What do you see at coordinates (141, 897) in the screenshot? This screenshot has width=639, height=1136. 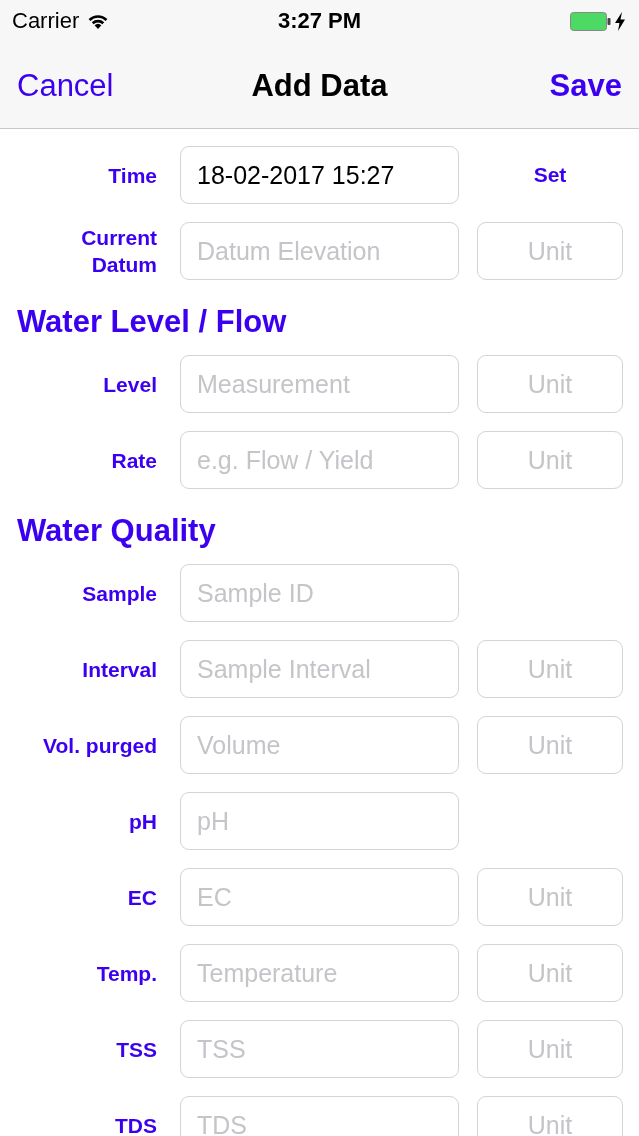 I see `field-label: EC` at bounding box center [141, 897].